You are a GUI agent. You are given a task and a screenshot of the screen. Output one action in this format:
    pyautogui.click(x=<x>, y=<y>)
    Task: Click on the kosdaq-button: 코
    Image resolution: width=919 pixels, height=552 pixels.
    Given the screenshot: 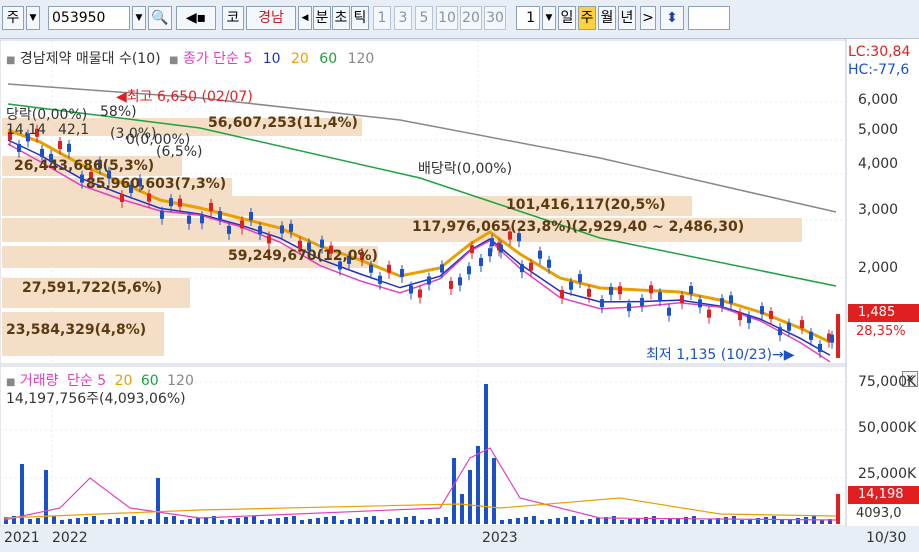 What is the action you would take?
    pyautogui.click(x=233, y=18)
    